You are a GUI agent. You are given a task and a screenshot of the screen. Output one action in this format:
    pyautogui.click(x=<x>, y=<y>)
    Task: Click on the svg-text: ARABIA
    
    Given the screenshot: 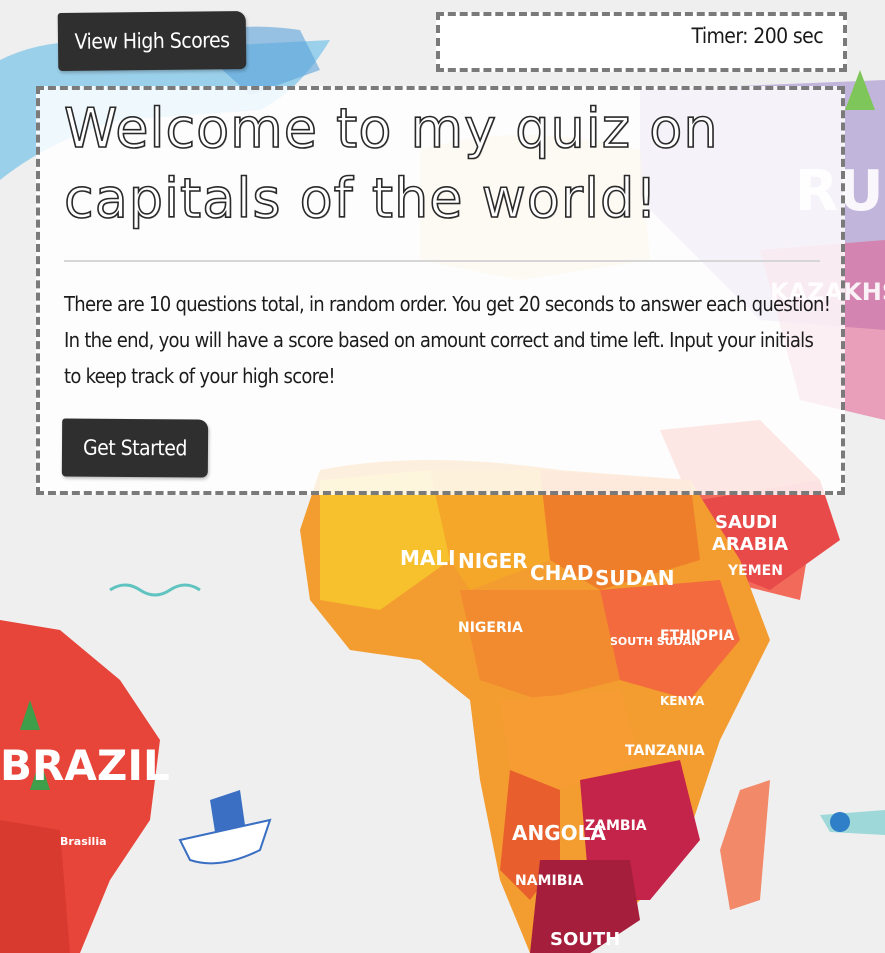 What is the action you would take?
    pyautogui.click(x=750, y=544)
    